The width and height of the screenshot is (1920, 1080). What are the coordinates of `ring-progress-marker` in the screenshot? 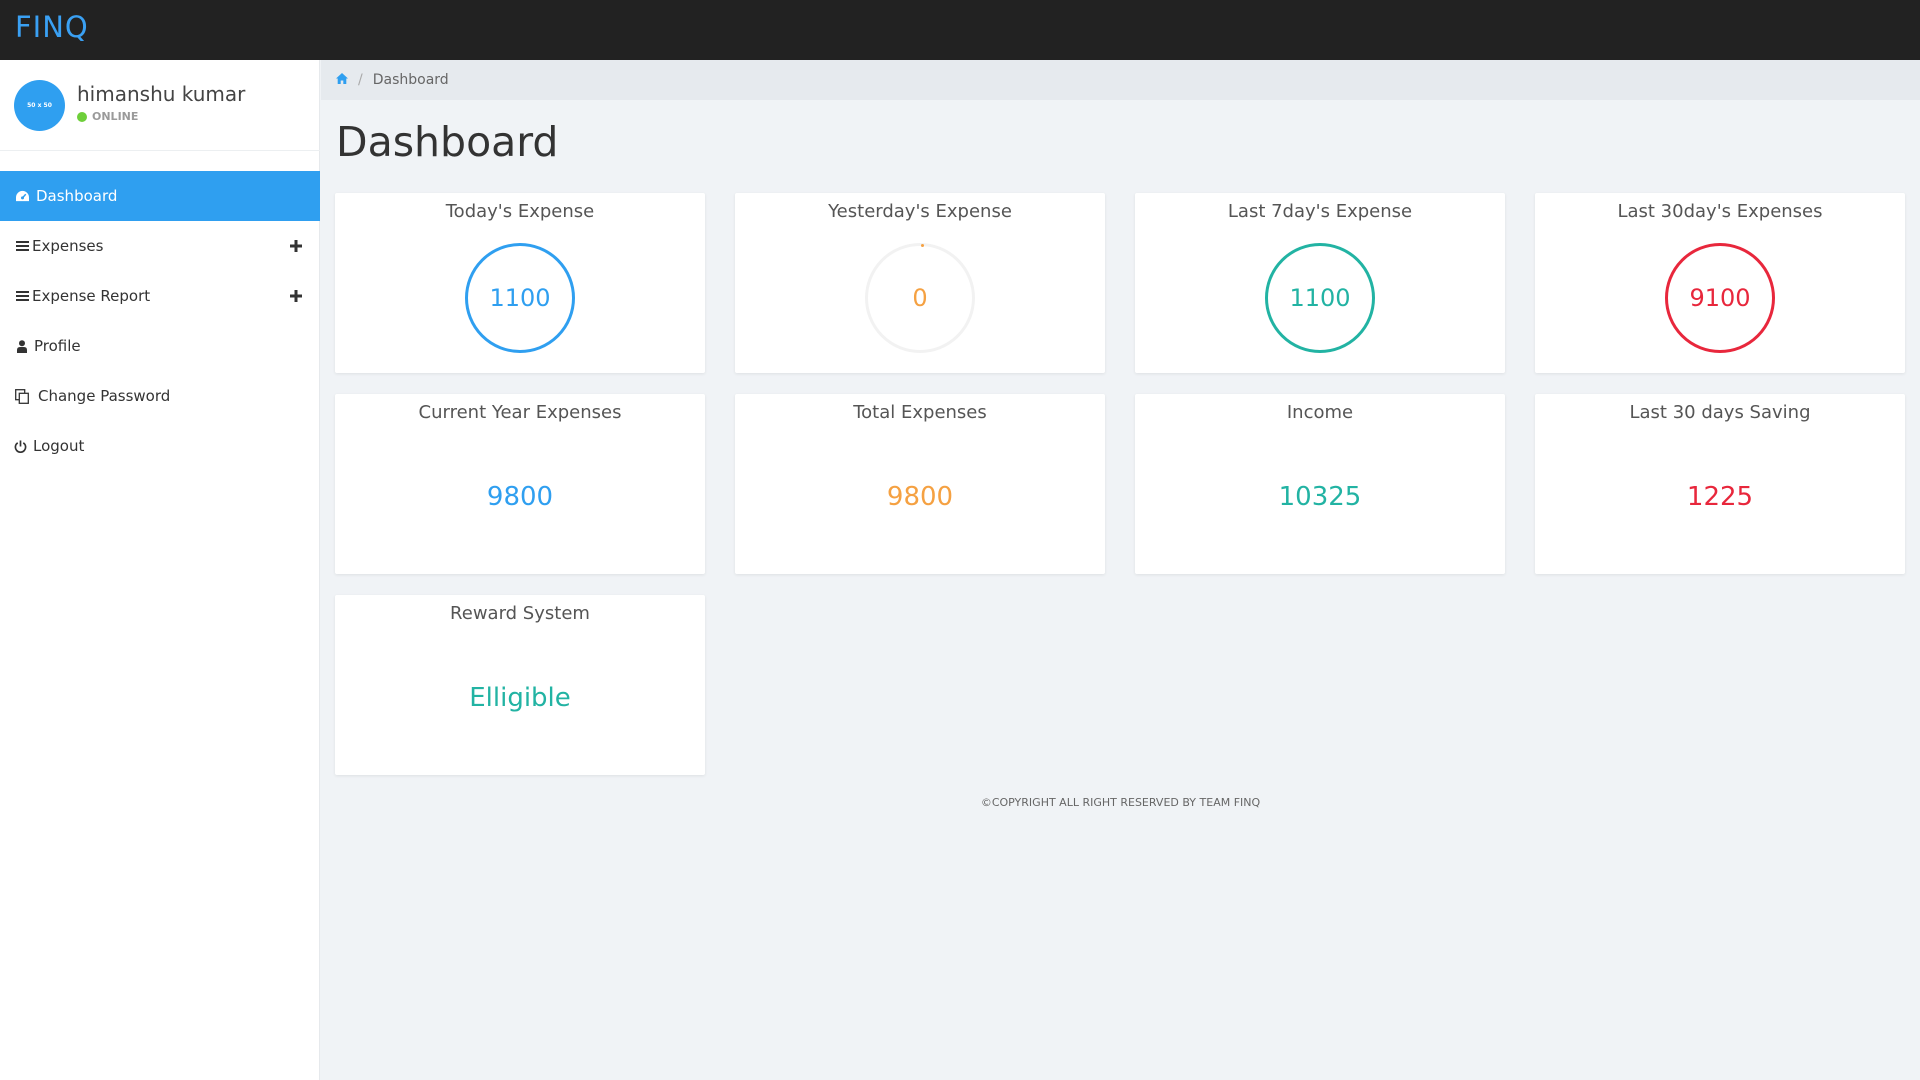 It's located at (922, 245).